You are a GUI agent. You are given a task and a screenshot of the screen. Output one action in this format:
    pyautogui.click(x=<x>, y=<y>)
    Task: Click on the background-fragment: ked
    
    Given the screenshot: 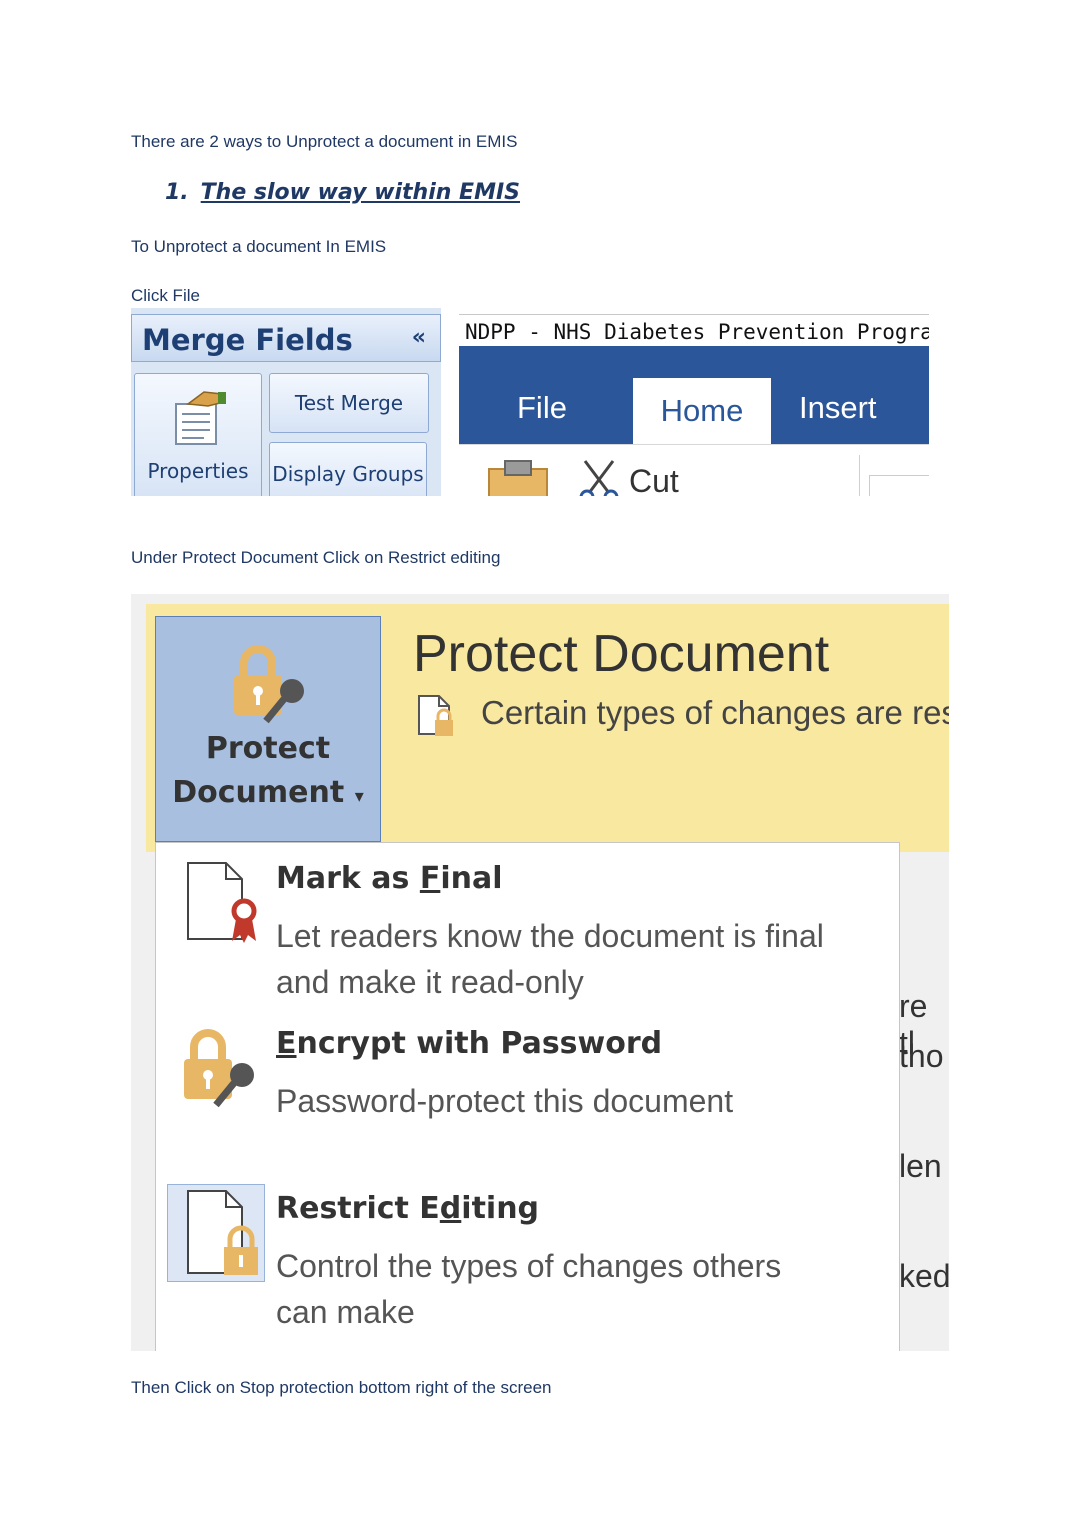 What is the action you would take?
    pyautogui.click(x=924, y=1276)
    